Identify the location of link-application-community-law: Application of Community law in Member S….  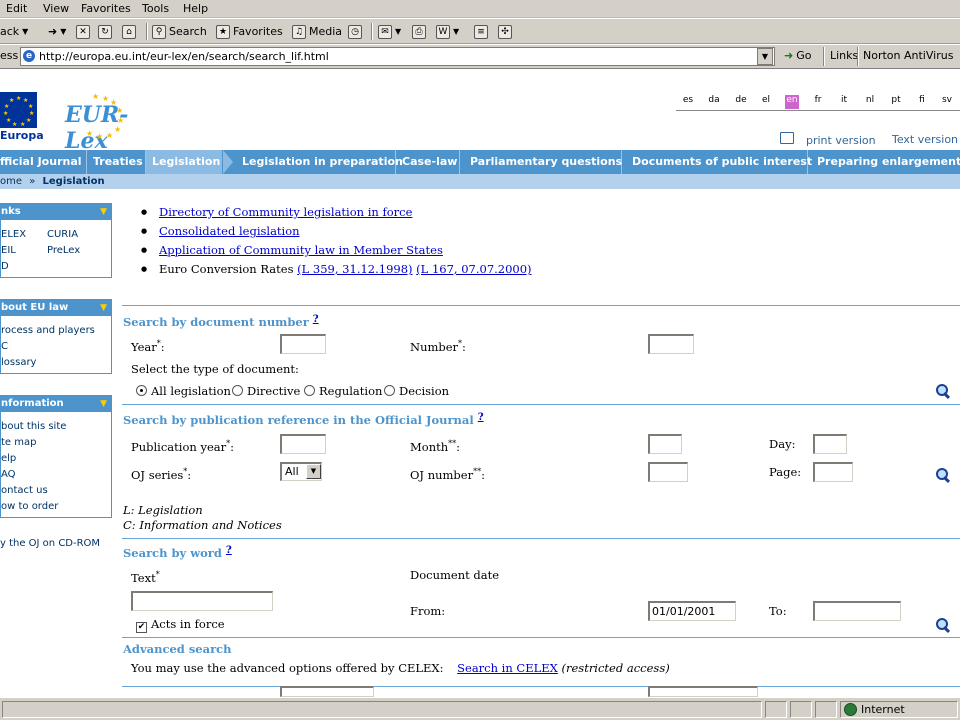
(301, 250).